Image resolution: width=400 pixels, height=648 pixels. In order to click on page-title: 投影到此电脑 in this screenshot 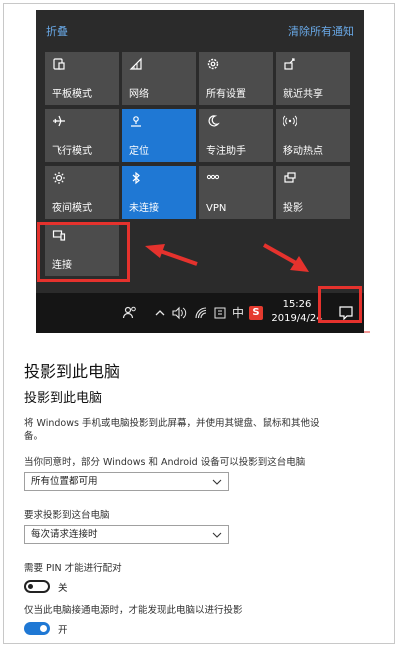, I will do `click(72, 371)`.